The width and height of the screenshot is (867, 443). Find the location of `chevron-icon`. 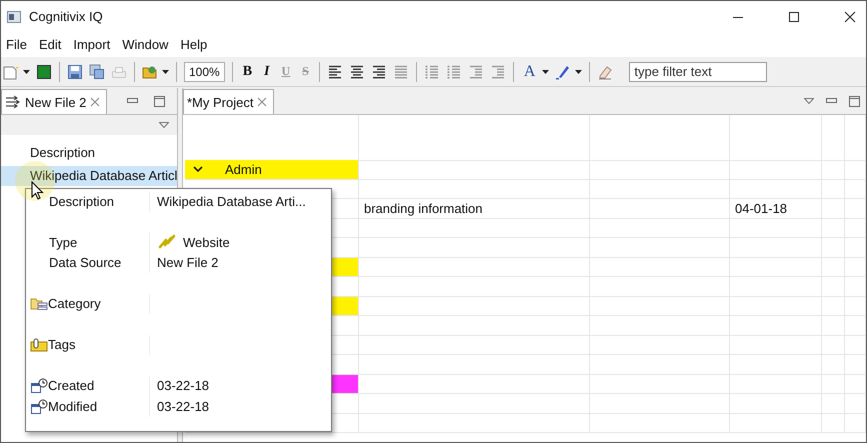

chevron-icon is located at coordinates (198, 169).